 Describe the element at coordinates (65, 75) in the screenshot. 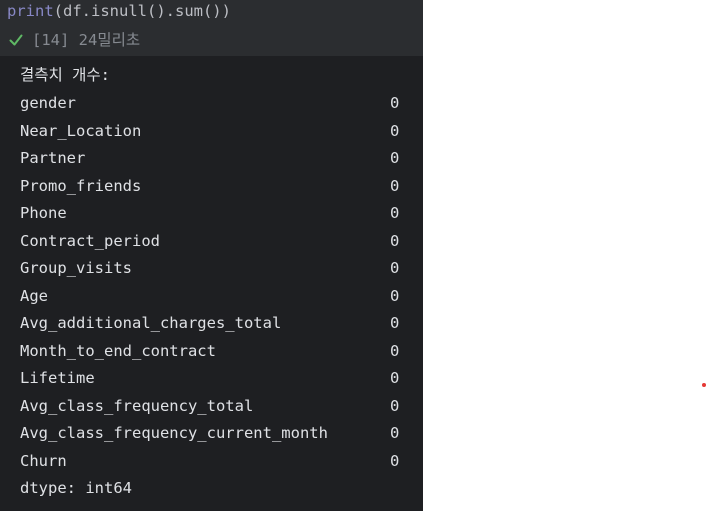

I see `output-header: 결측치 개수:` at that location.